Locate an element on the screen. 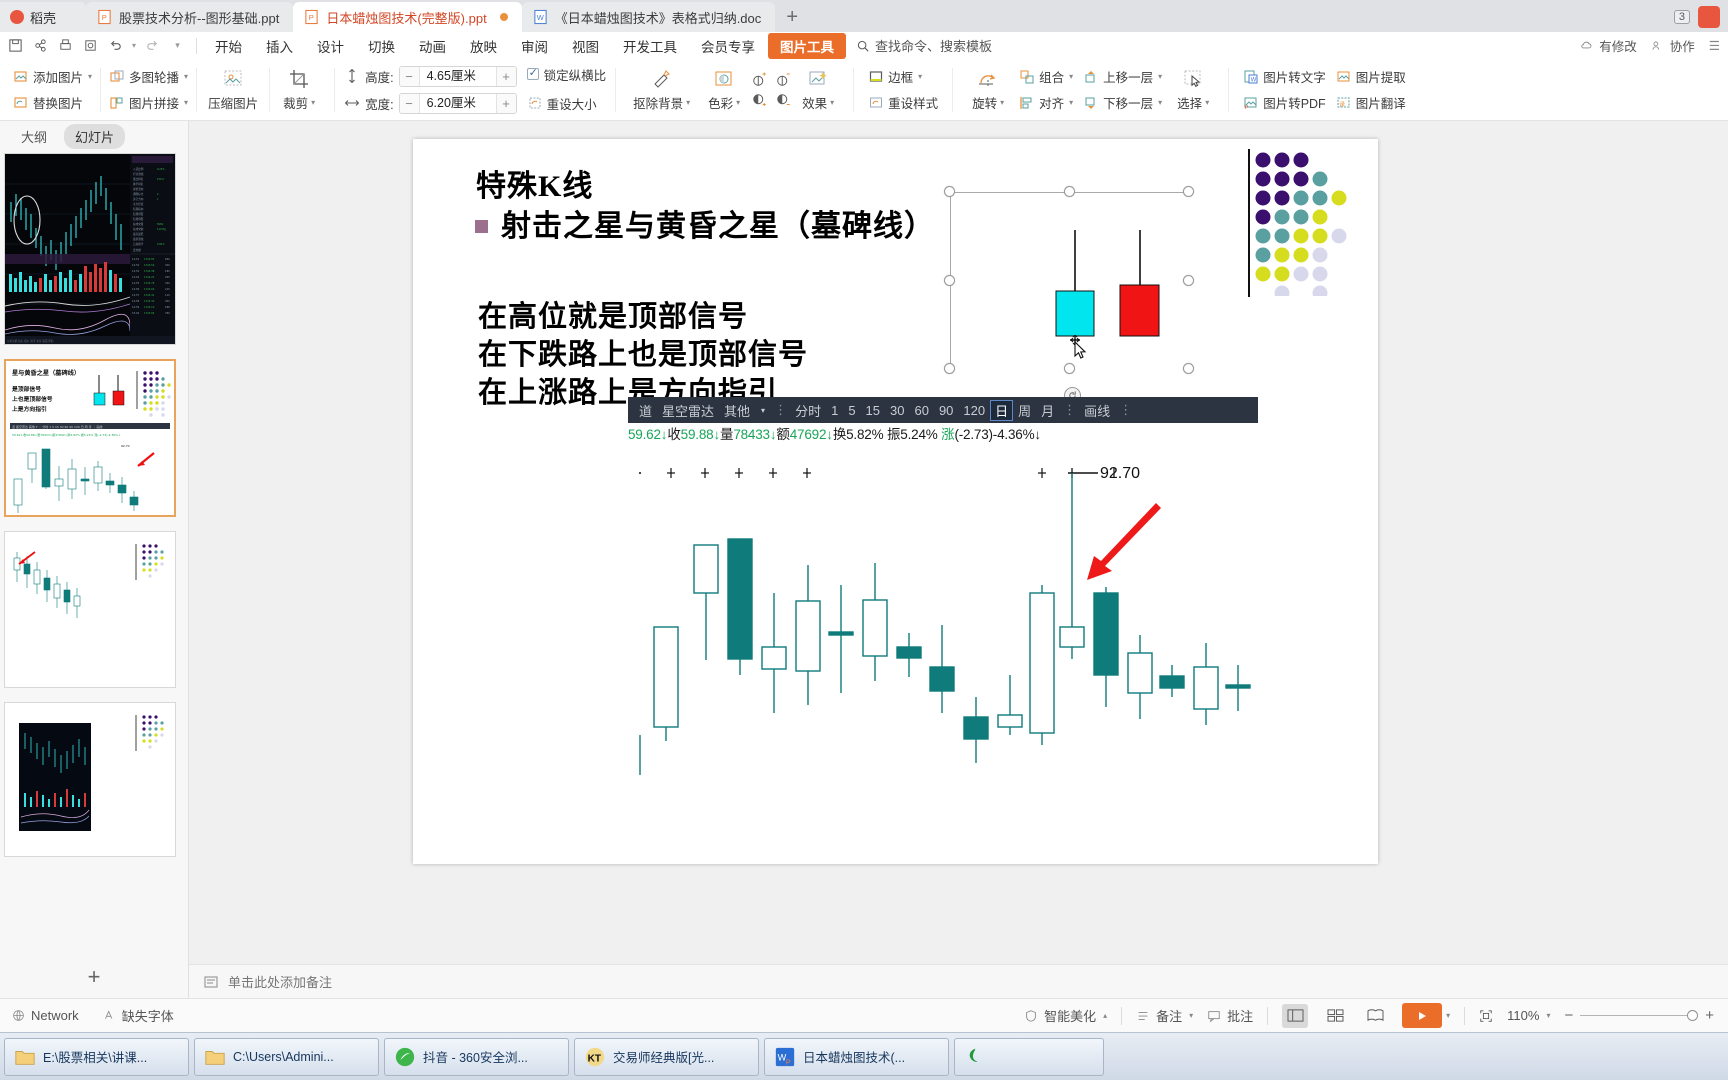 The height and width of the screenshot is (1080, 1728). tab-candlestick-doc: W 《日本蜡烛图技术》表格式归纳.doc is located at coordinates (648, 17).